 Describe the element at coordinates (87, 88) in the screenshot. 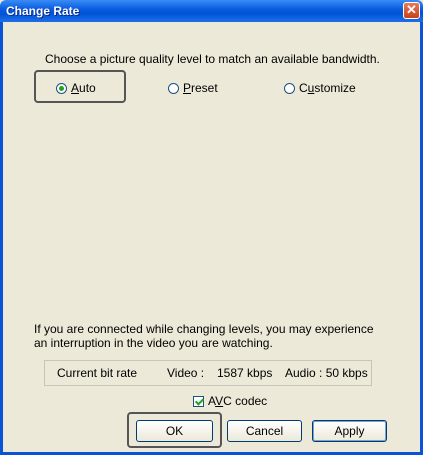

I see `radio-auto-label: uto` at that location.